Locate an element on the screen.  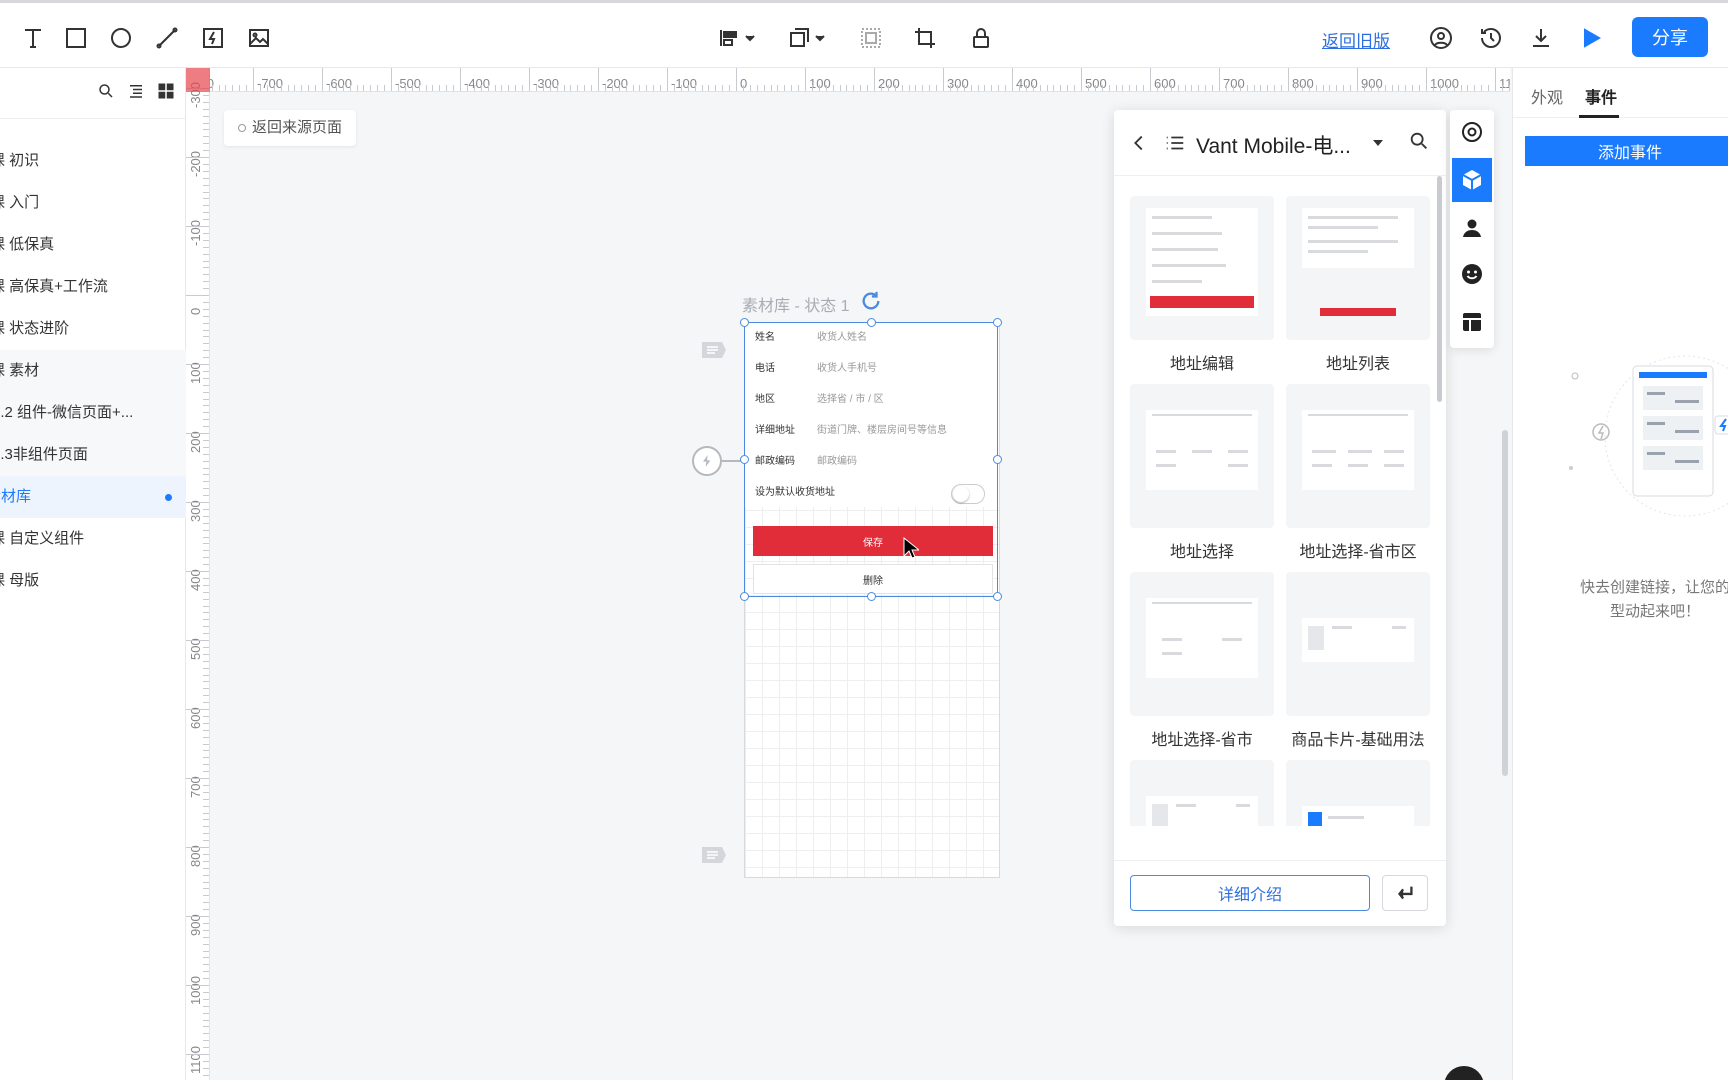
library-scrollbar is located at coordinates (1439, 289).